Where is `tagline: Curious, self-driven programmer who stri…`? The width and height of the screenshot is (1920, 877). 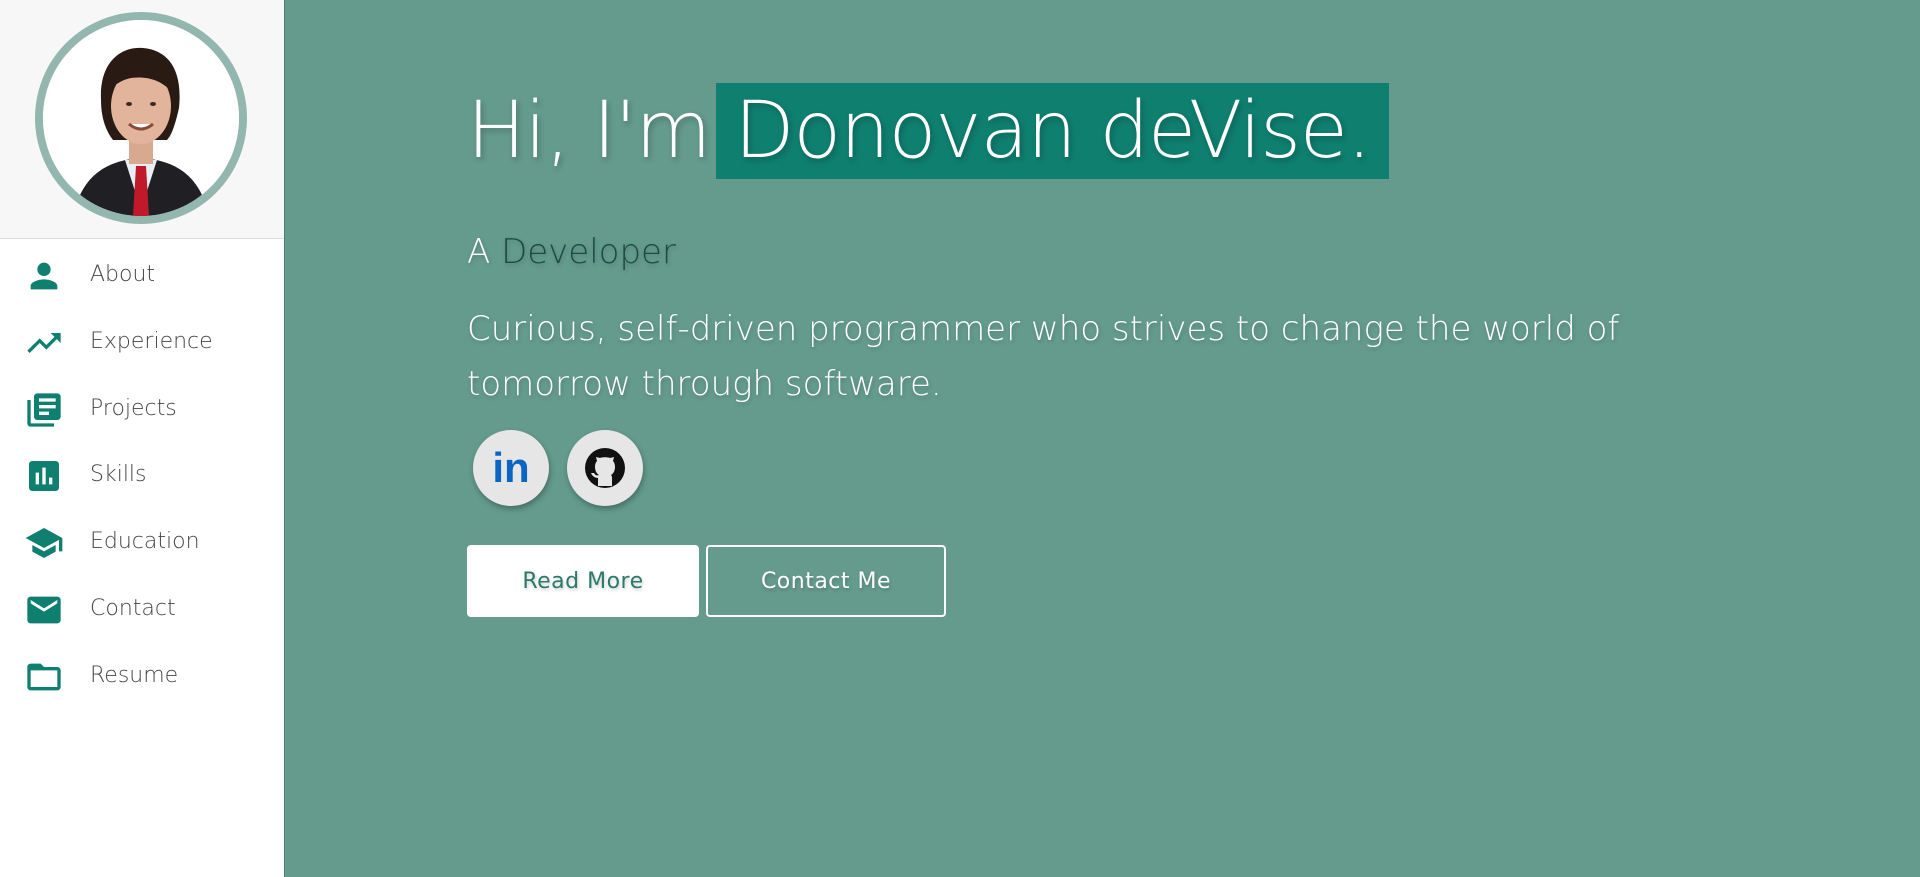 tagline: Curious, self-driven programmer who stri… is located at coordinates (1043, 356).